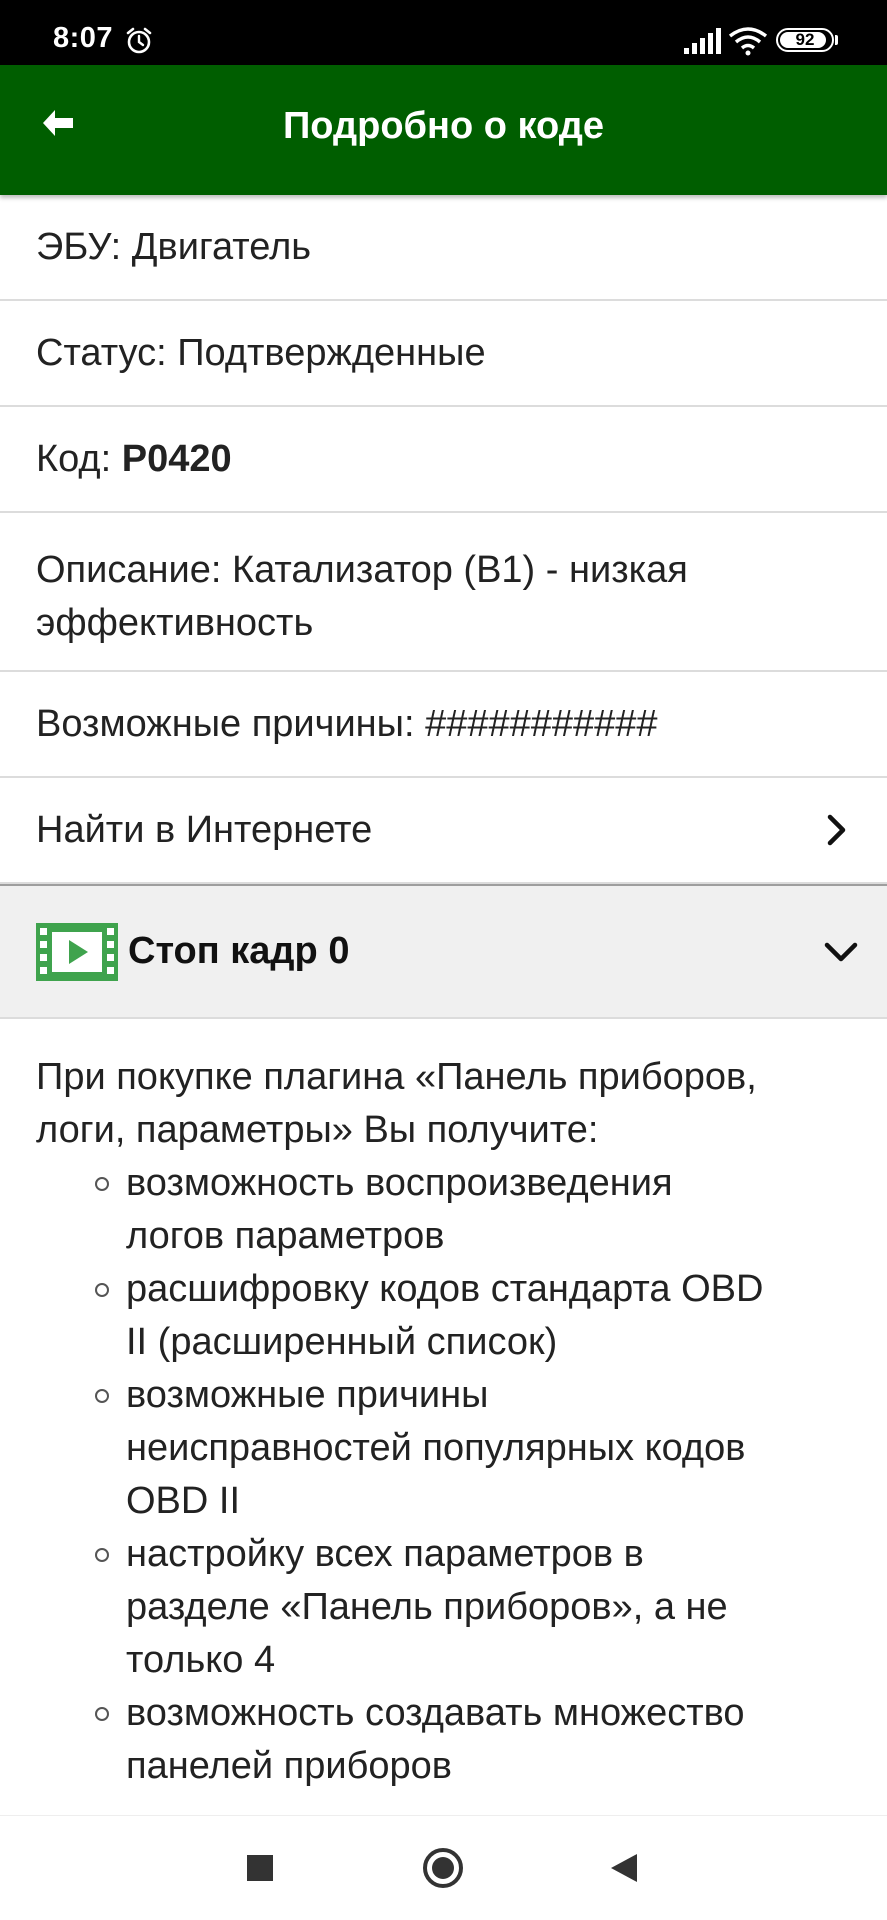  I want to click on home-dot, so click(443, 1868).